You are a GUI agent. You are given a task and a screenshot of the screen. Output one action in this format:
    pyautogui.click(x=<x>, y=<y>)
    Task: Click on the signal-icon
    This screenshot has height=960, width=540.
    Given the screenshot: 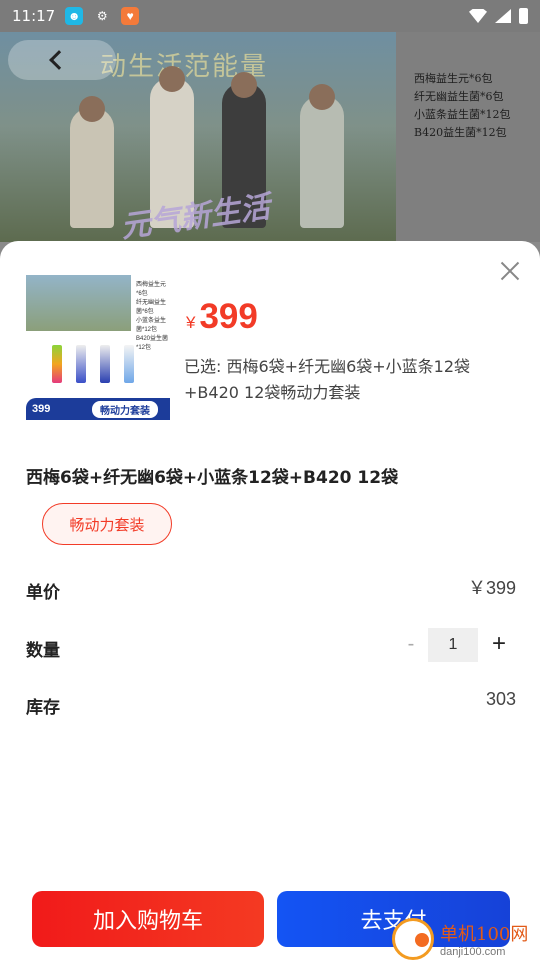 What is the action you would take?
    pyautogui.click(x=503, y=16)
    